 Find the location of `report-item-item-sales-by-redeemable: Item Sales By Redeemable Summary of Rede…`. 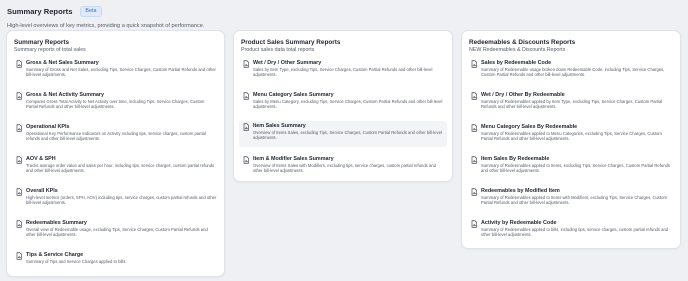

report-item-item-sales-by-redeemable: Item Sales By Redeemable Summary of Rede… is located at coordinates (571, 167).